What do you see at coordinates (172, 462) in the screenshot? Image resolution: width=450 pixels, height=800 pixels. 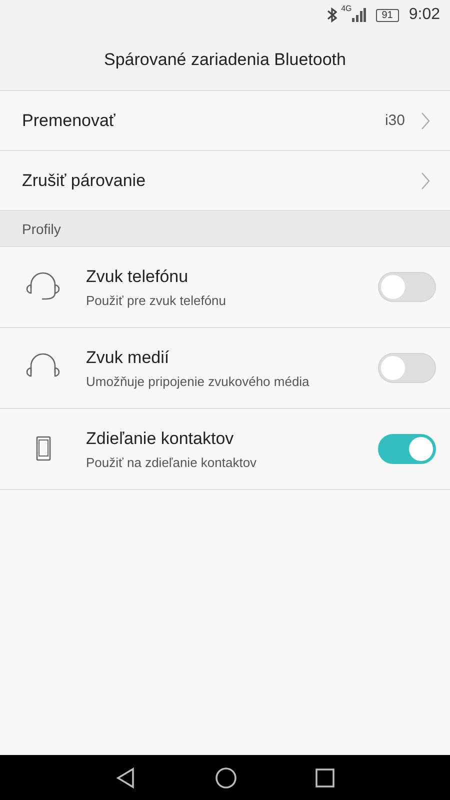 I see `profile-description: Použiť na zdieľanie kontaktov` at bounding box center [172, 462].